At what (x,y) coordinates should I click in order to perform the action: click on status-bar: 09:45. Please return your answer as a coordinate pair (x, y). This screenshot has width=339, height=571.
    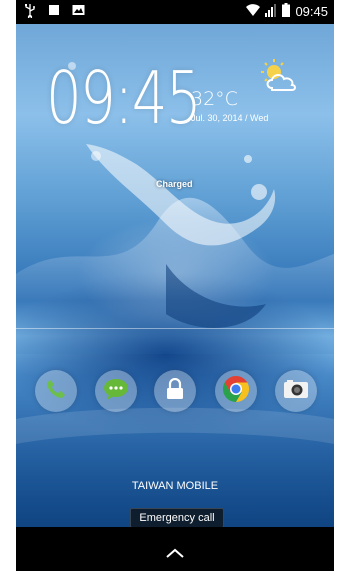
    Looking at the image, I should click on (175, 12).